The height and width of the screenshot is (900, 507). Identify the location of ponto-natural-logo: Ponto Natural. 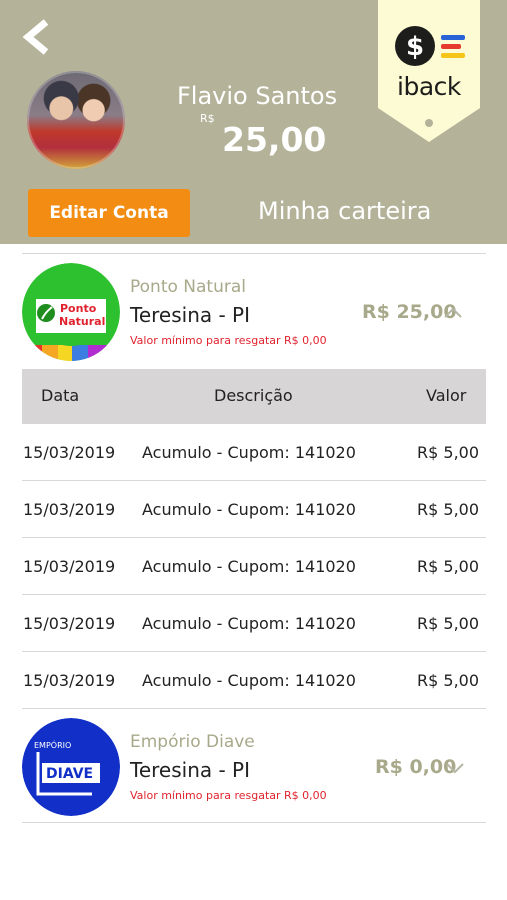
(71, 312).